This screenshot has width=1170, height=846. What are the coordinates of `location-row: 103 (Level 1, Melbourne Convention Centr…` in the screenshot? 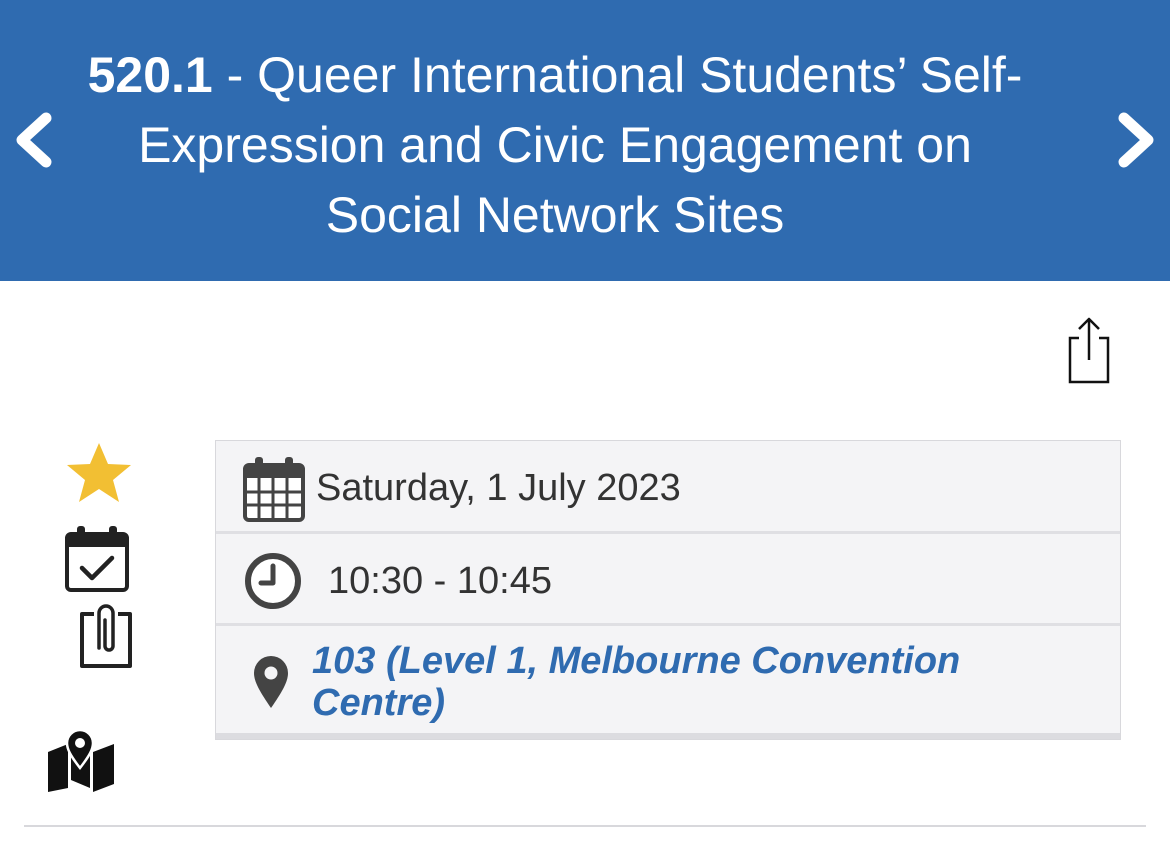 It's located at (668, 681).